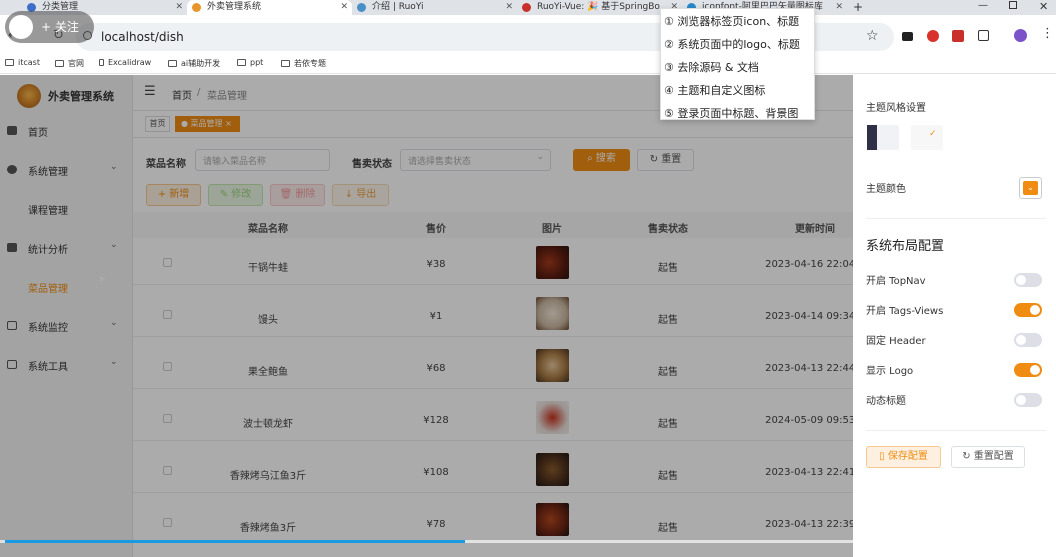  I want to click on theme-style-title: 主题风格设置, so click(896, 108).